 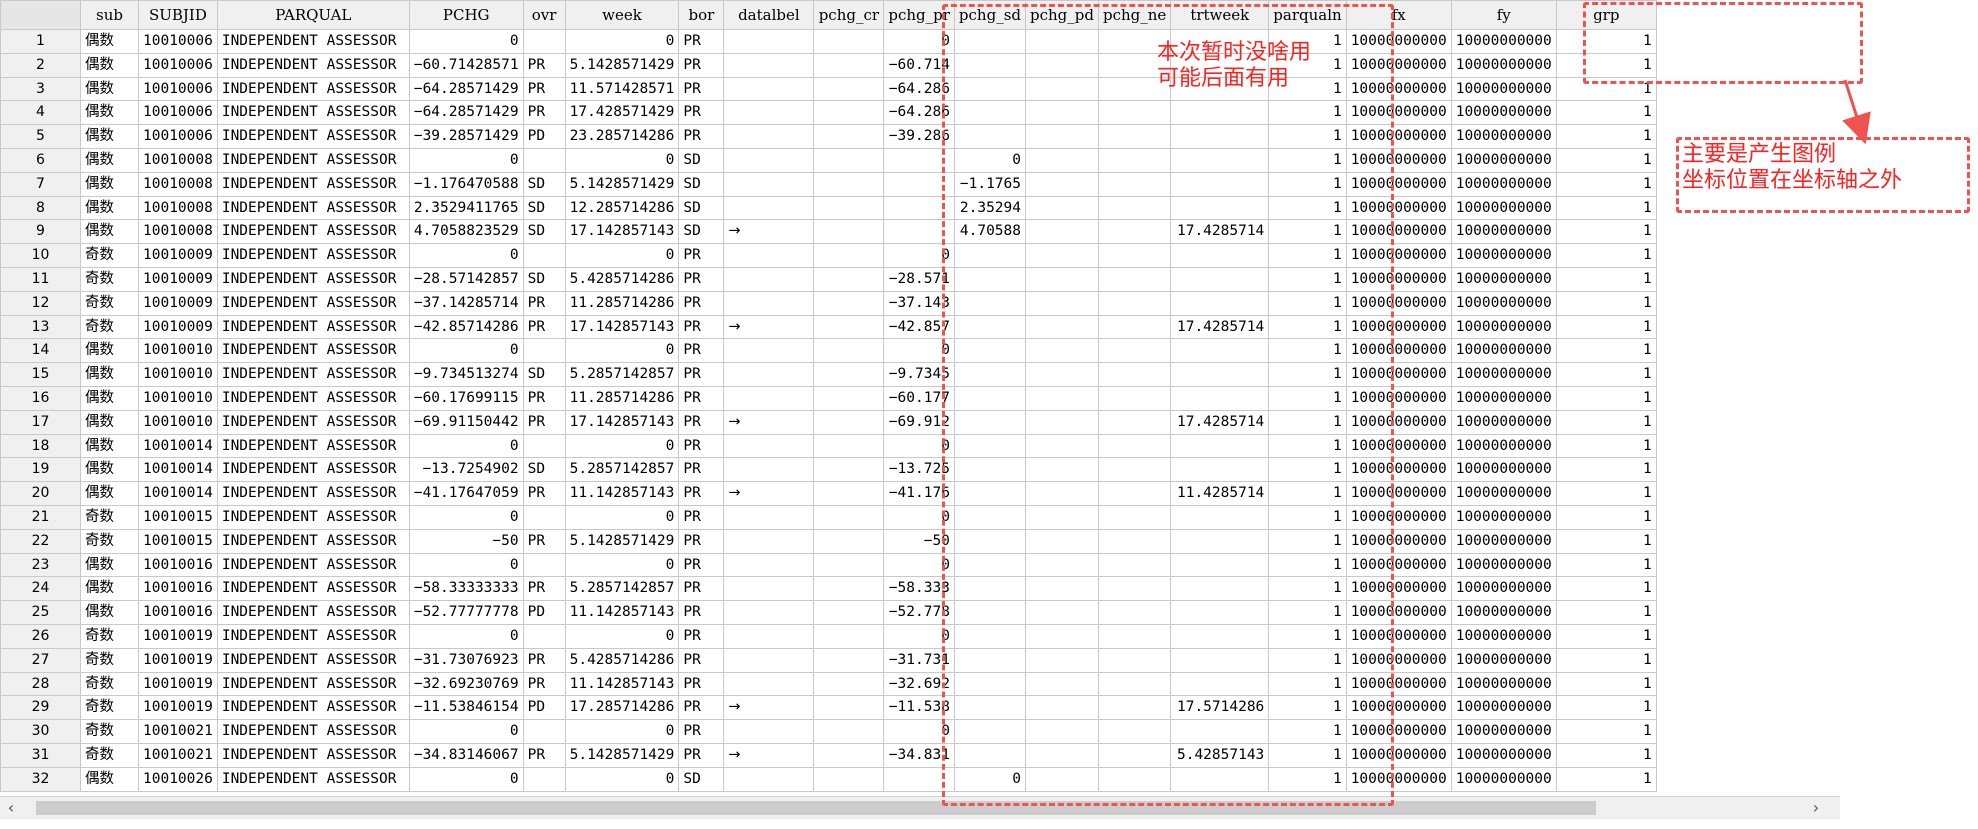 I want to click on cell-week: 11.285714286, so click(x=622, y=303).